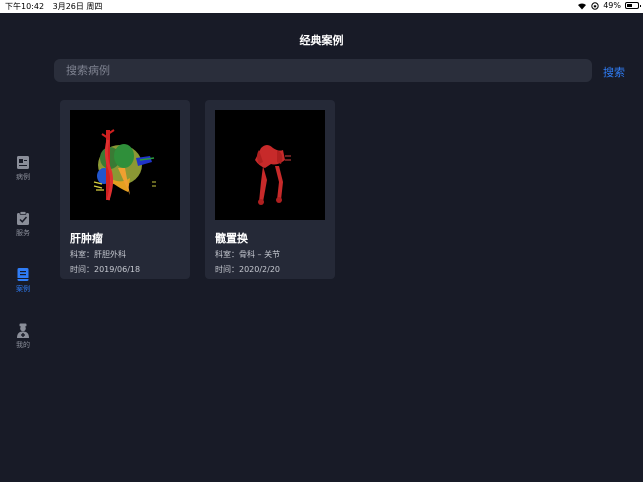  Describe the element at coordinates (321, 6) in the screenshot. I see `status-bar: 下午10:42 3月26日 周四 49%` at that location.